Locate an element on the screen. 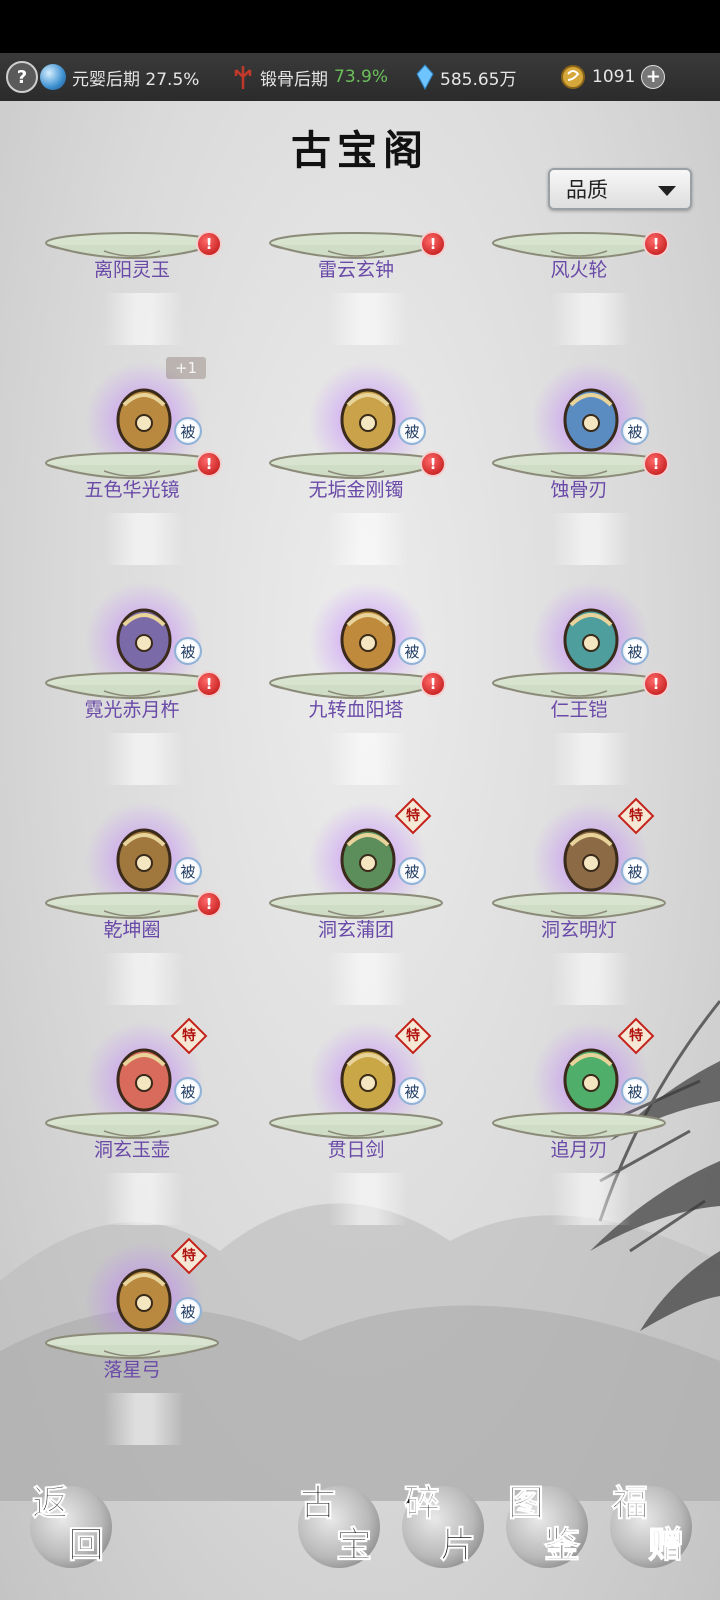  treasure-name: 蚀骨刃 is located at coordinates (579, 490).